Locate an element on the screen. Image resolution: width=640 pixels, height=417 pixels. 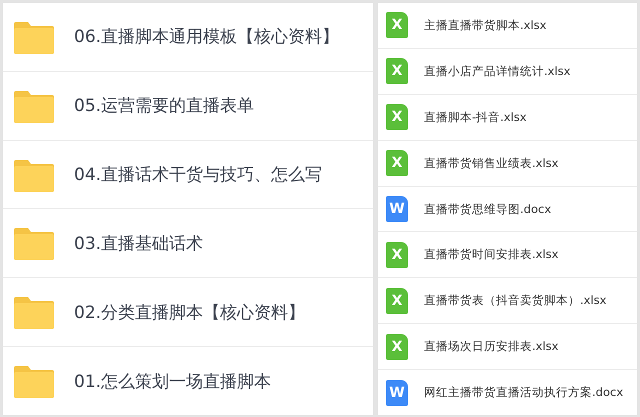
folder-name: 06.直播脚本通用模板【核心资料】 is located at coordinates (207, 36).